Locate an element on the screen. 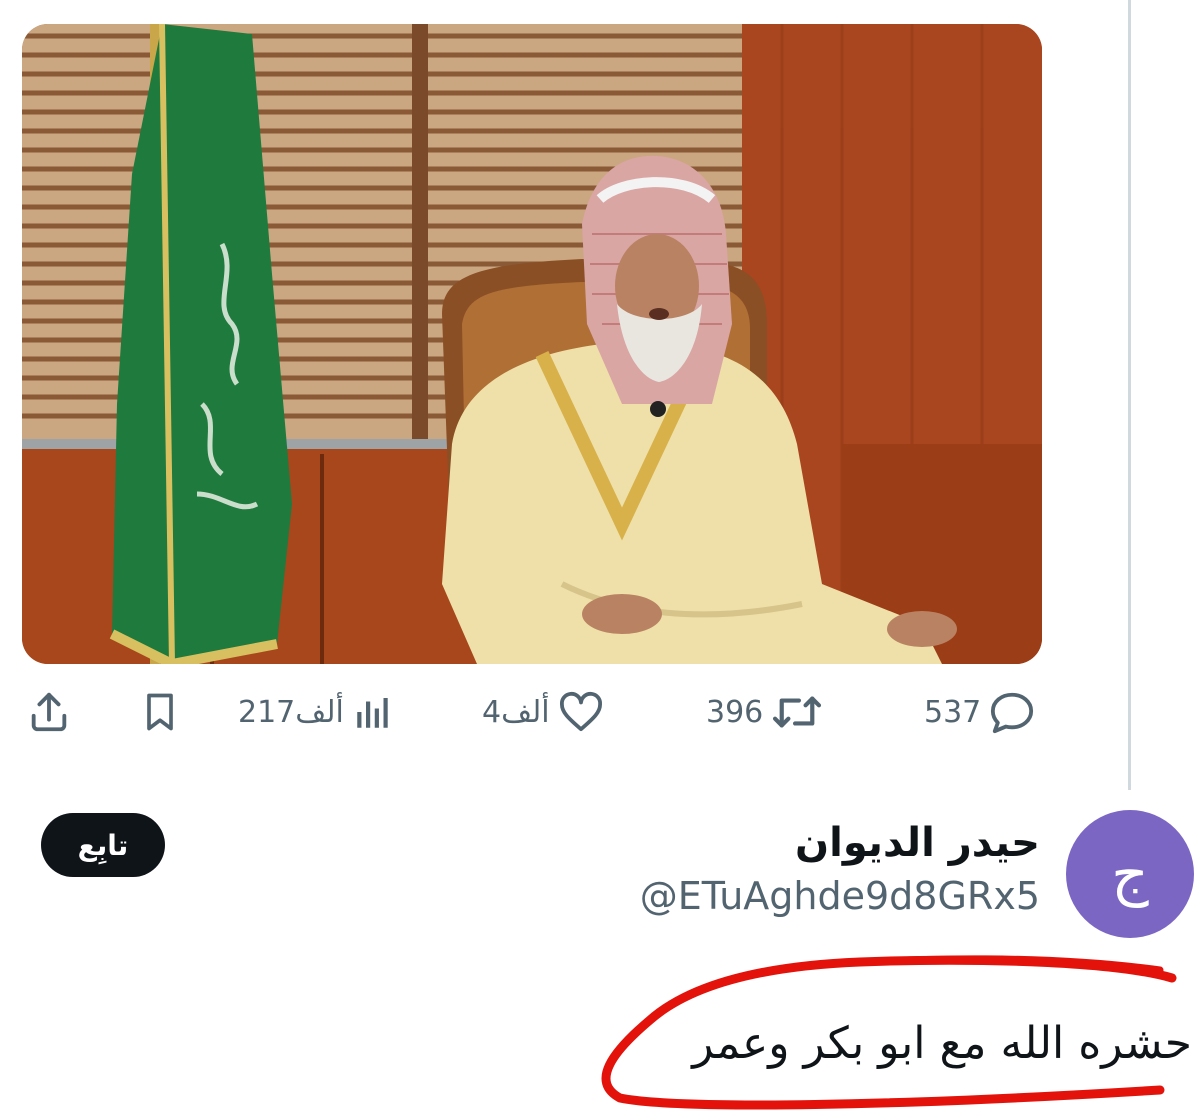 The width and height of the screenshot is (1200, 1117). avatar-letter: ج is located at coordinates (1130, 874).